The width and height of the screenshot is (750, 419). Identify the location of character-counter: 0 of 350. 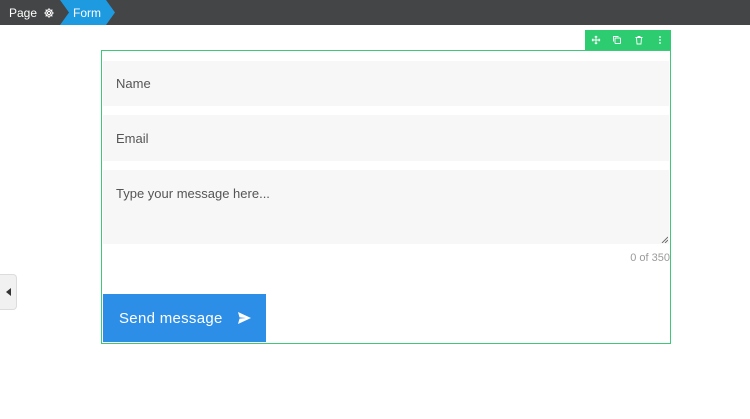
(650, 258).